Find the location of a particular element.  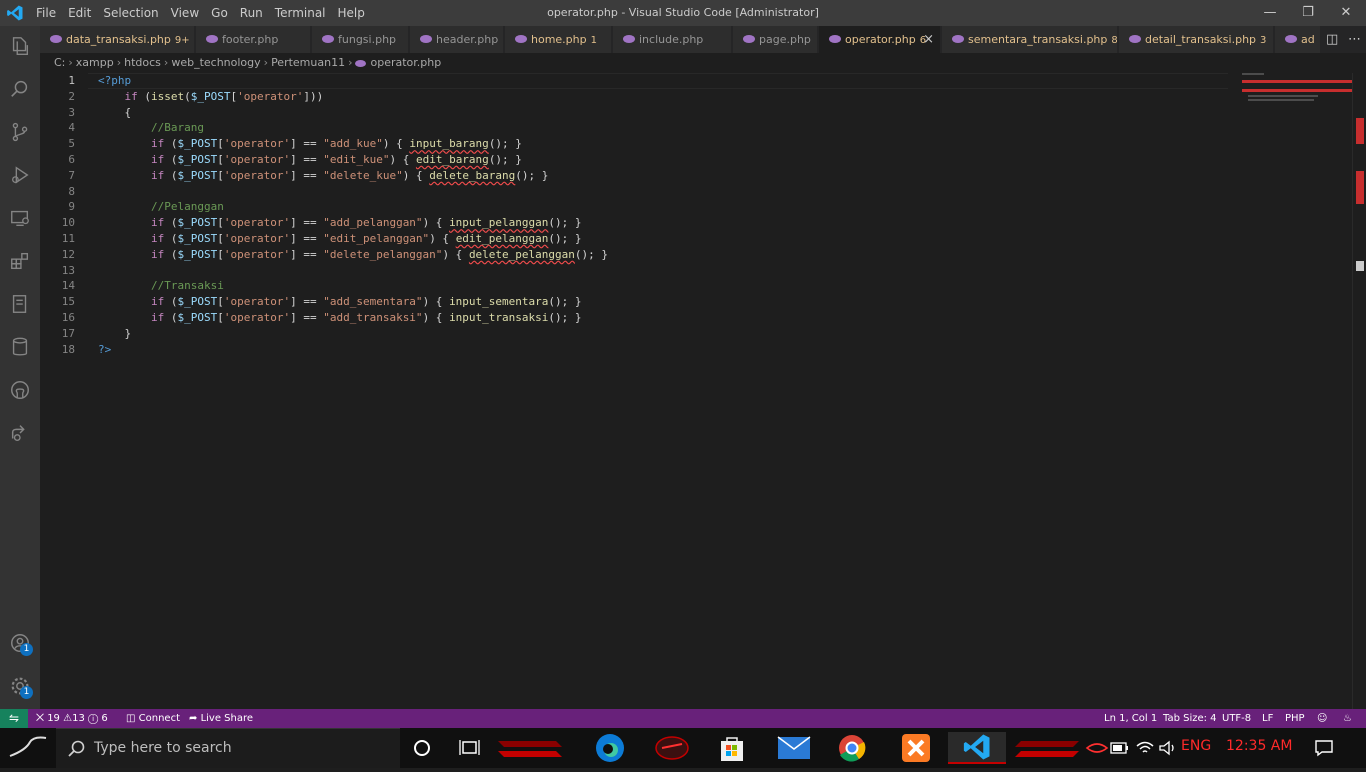

cortana-icon is located at coordinates (422, 748).